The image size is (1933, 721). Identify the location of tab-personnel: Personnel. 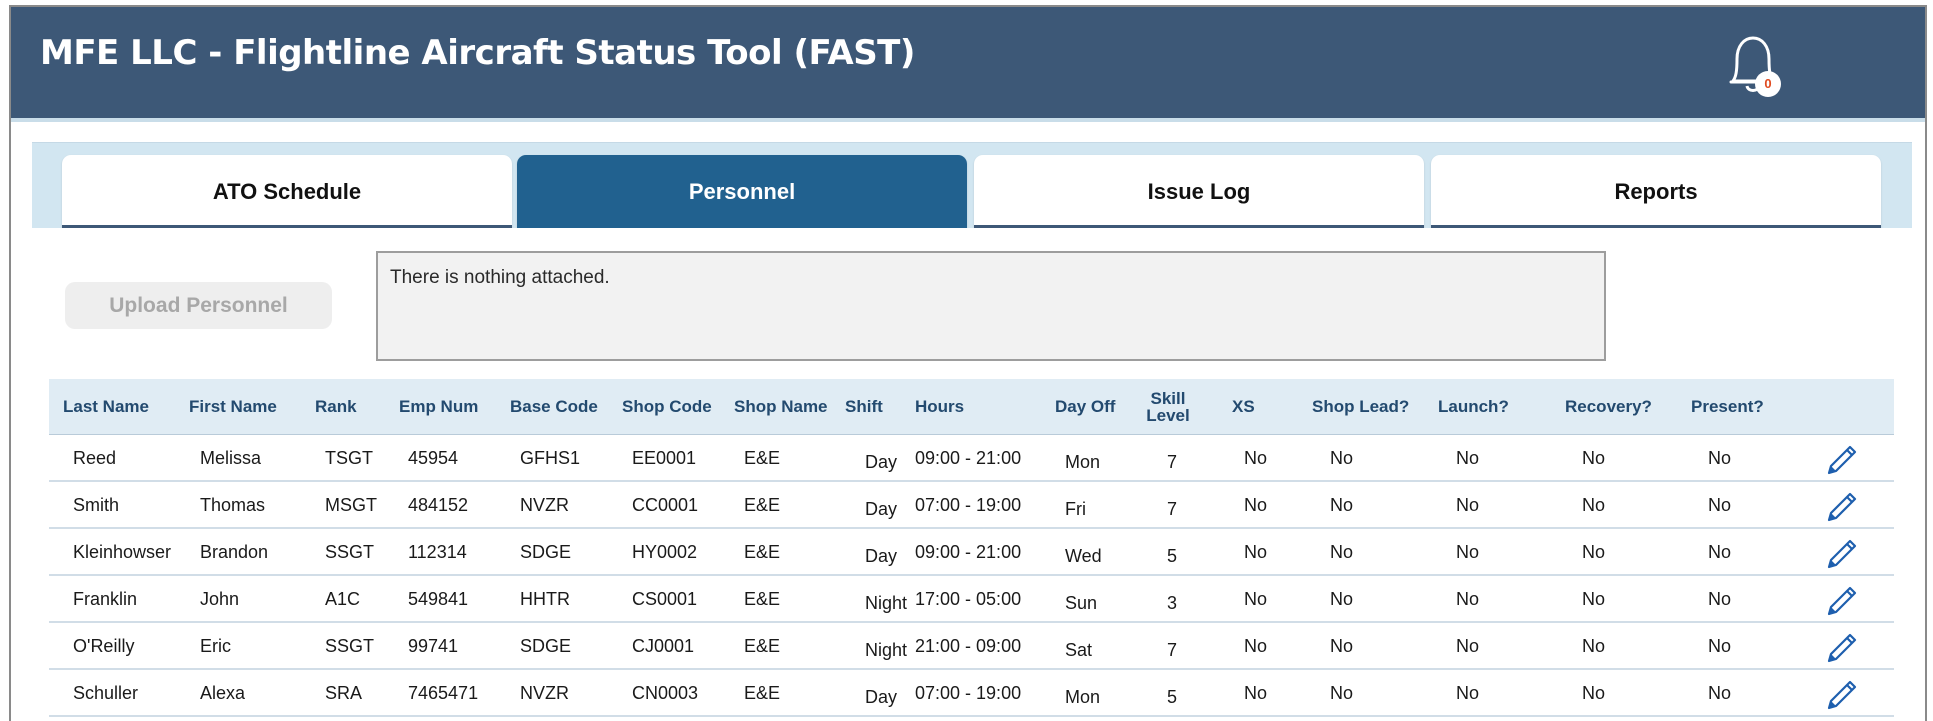
(742, 191).